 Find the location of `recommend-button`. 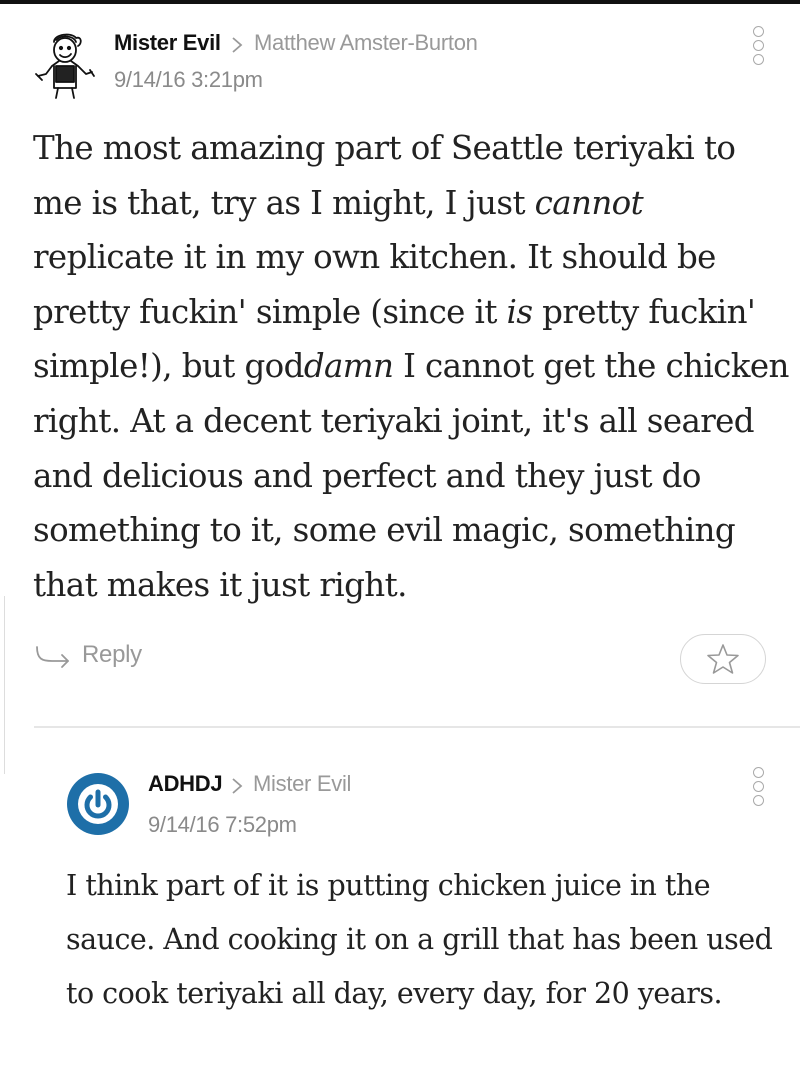

recommend-button is located at coordinates (723, 659).